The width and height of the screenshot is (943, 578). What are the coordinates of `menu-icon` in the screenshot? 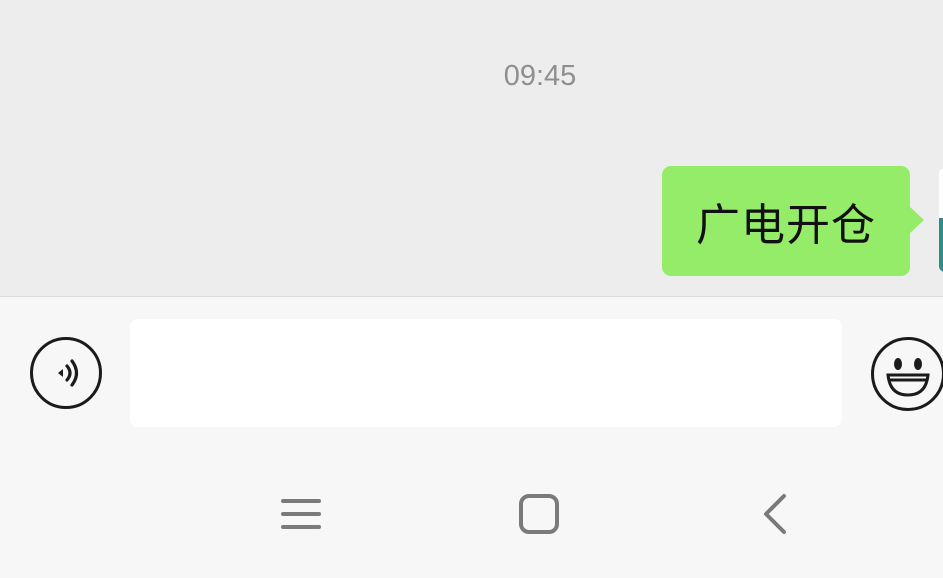 It's located at (301, 514).